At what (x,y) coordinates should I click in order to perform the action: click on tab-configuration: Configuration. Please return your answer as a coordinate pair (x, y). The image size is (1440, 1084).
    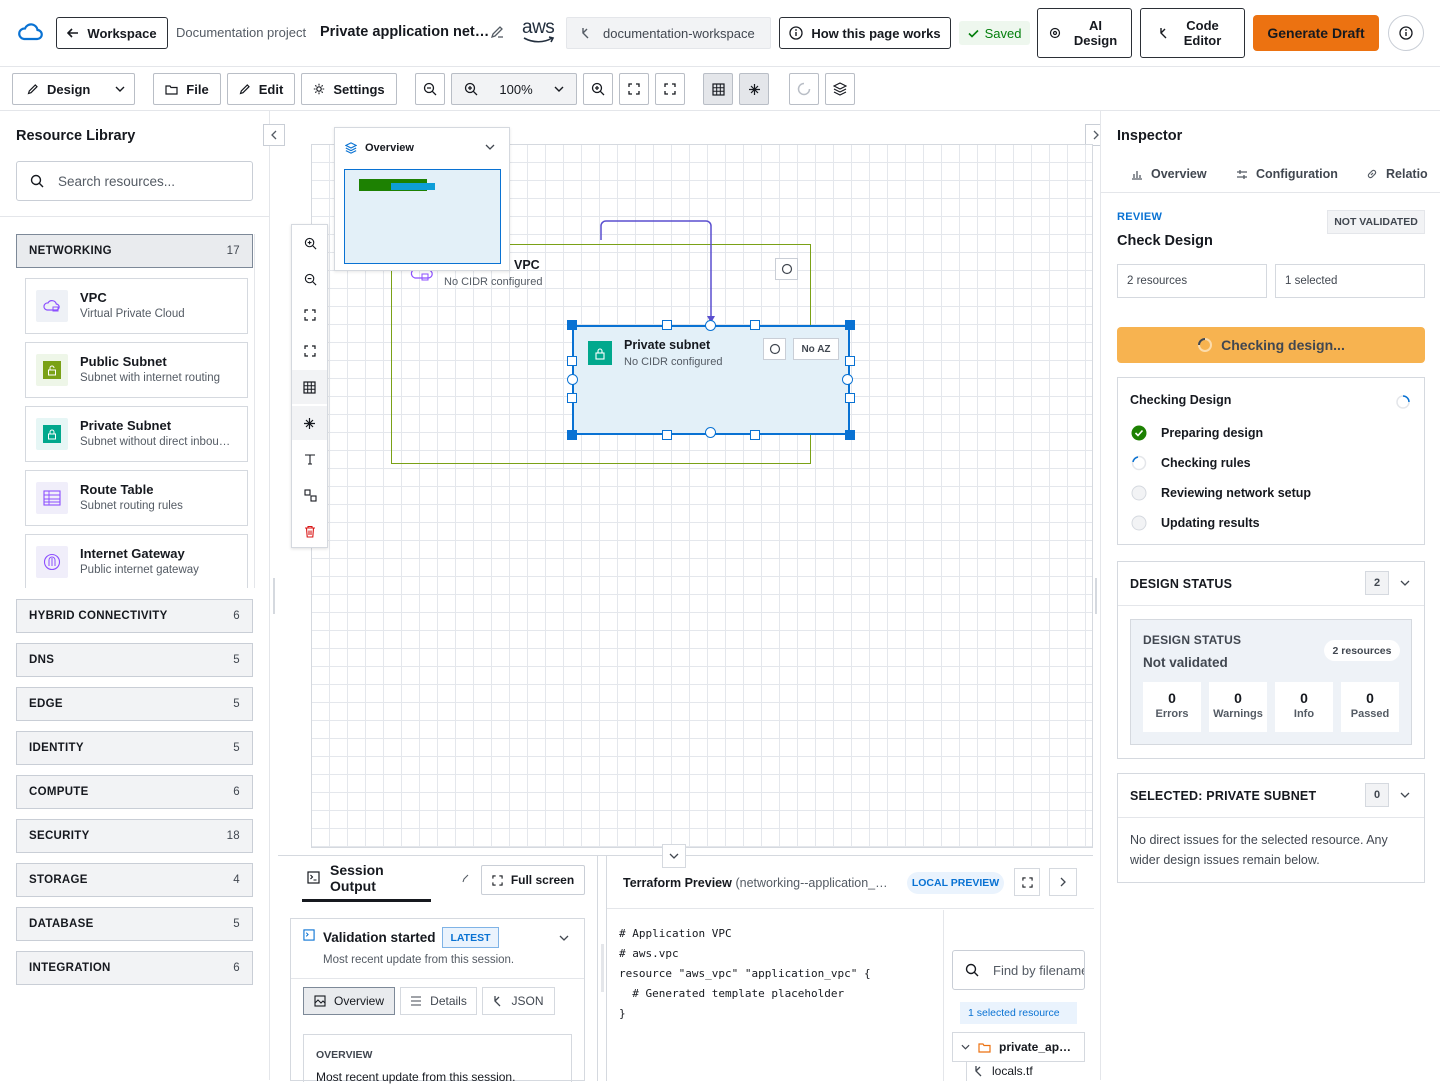
    Looking at the image, I should click on (1287, 174).